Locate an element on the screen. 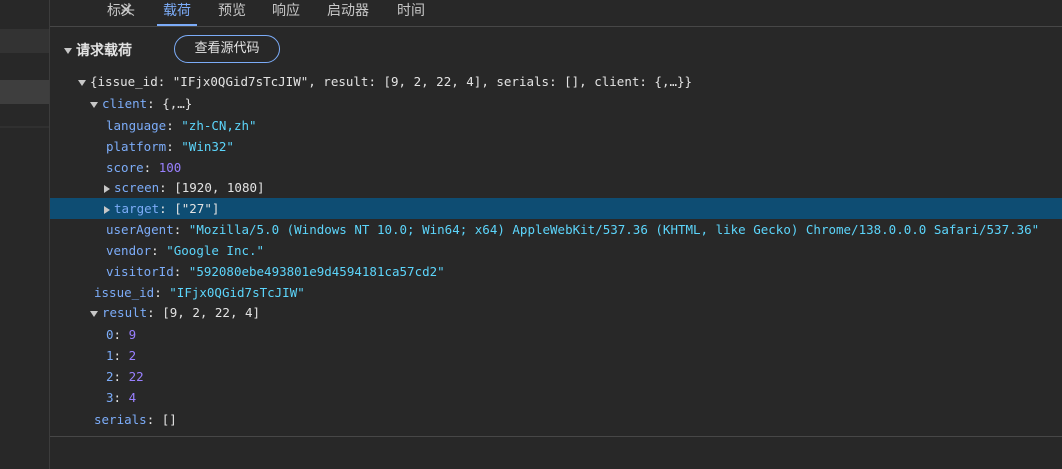 This screenshot has height=469, width=1062. key-screen: screen is located at coordinates (137, 187).